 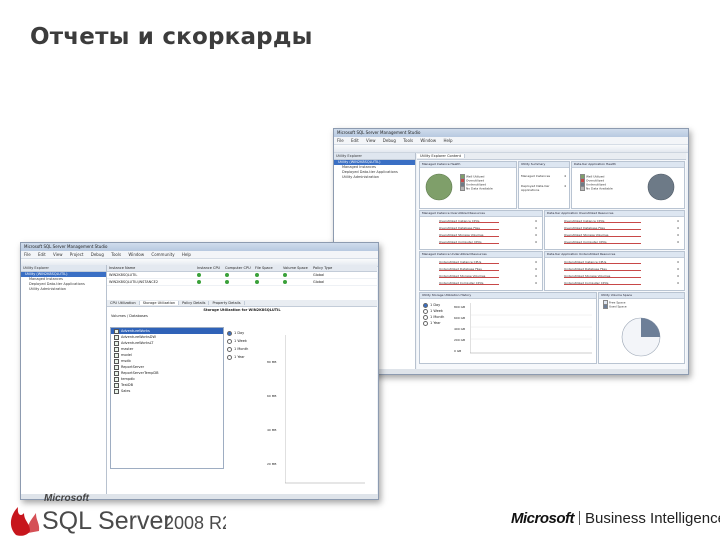 What do you see at coordinates (435, 323) in the screenshot?
I see `interval-label: 1 Year` at bounding box center [435, 323].